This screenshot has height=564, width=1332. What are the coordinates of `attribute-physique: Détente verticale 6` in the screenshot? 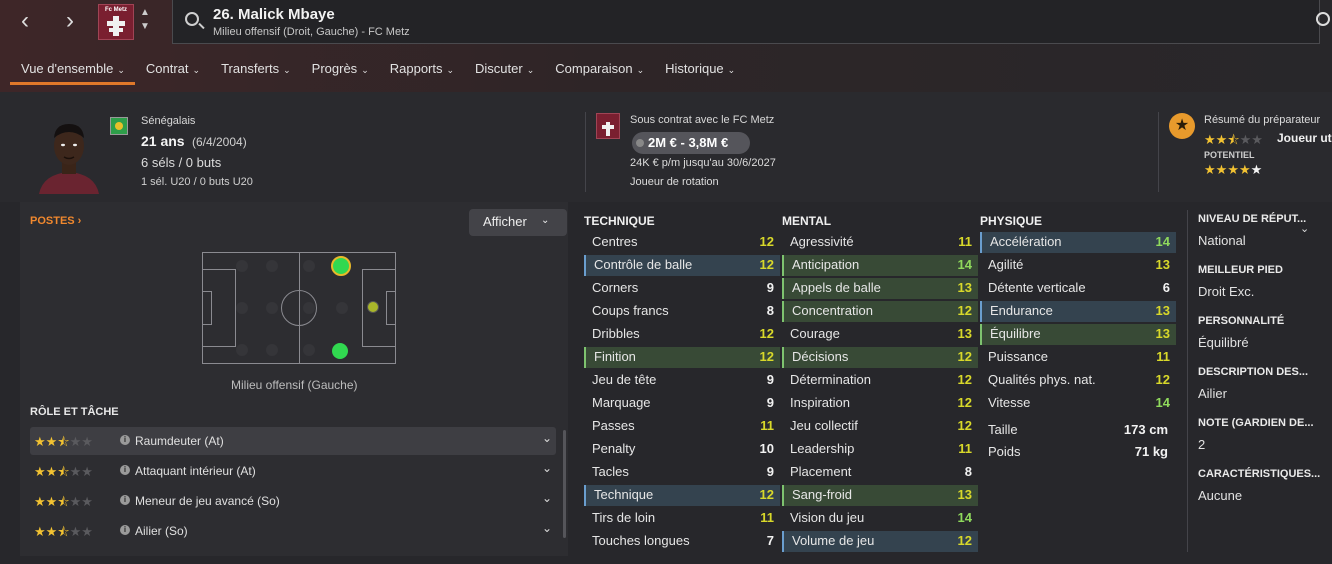 It's located at (1078, 288).